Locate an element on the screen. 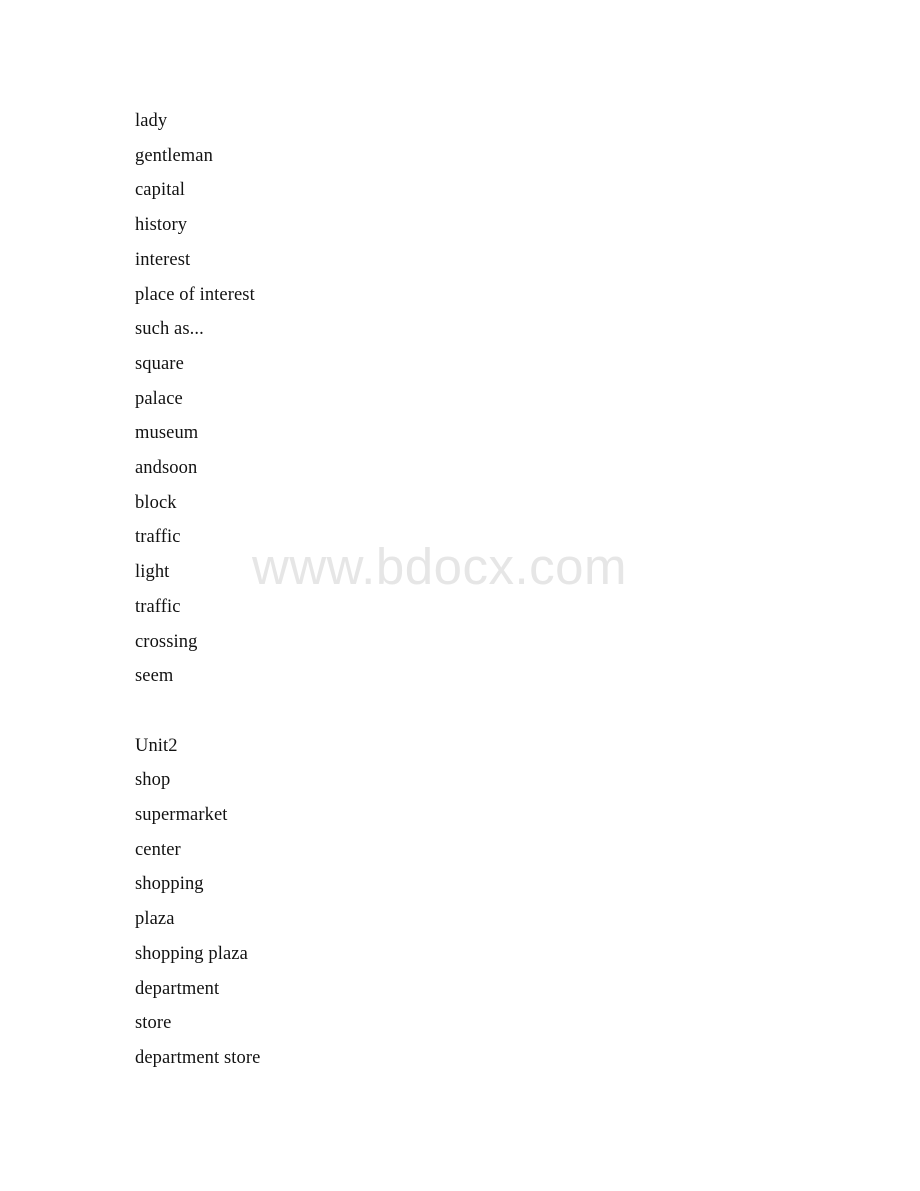 The image size is (920, 1191). word-list-item: history is located at coordinates (161, 225).